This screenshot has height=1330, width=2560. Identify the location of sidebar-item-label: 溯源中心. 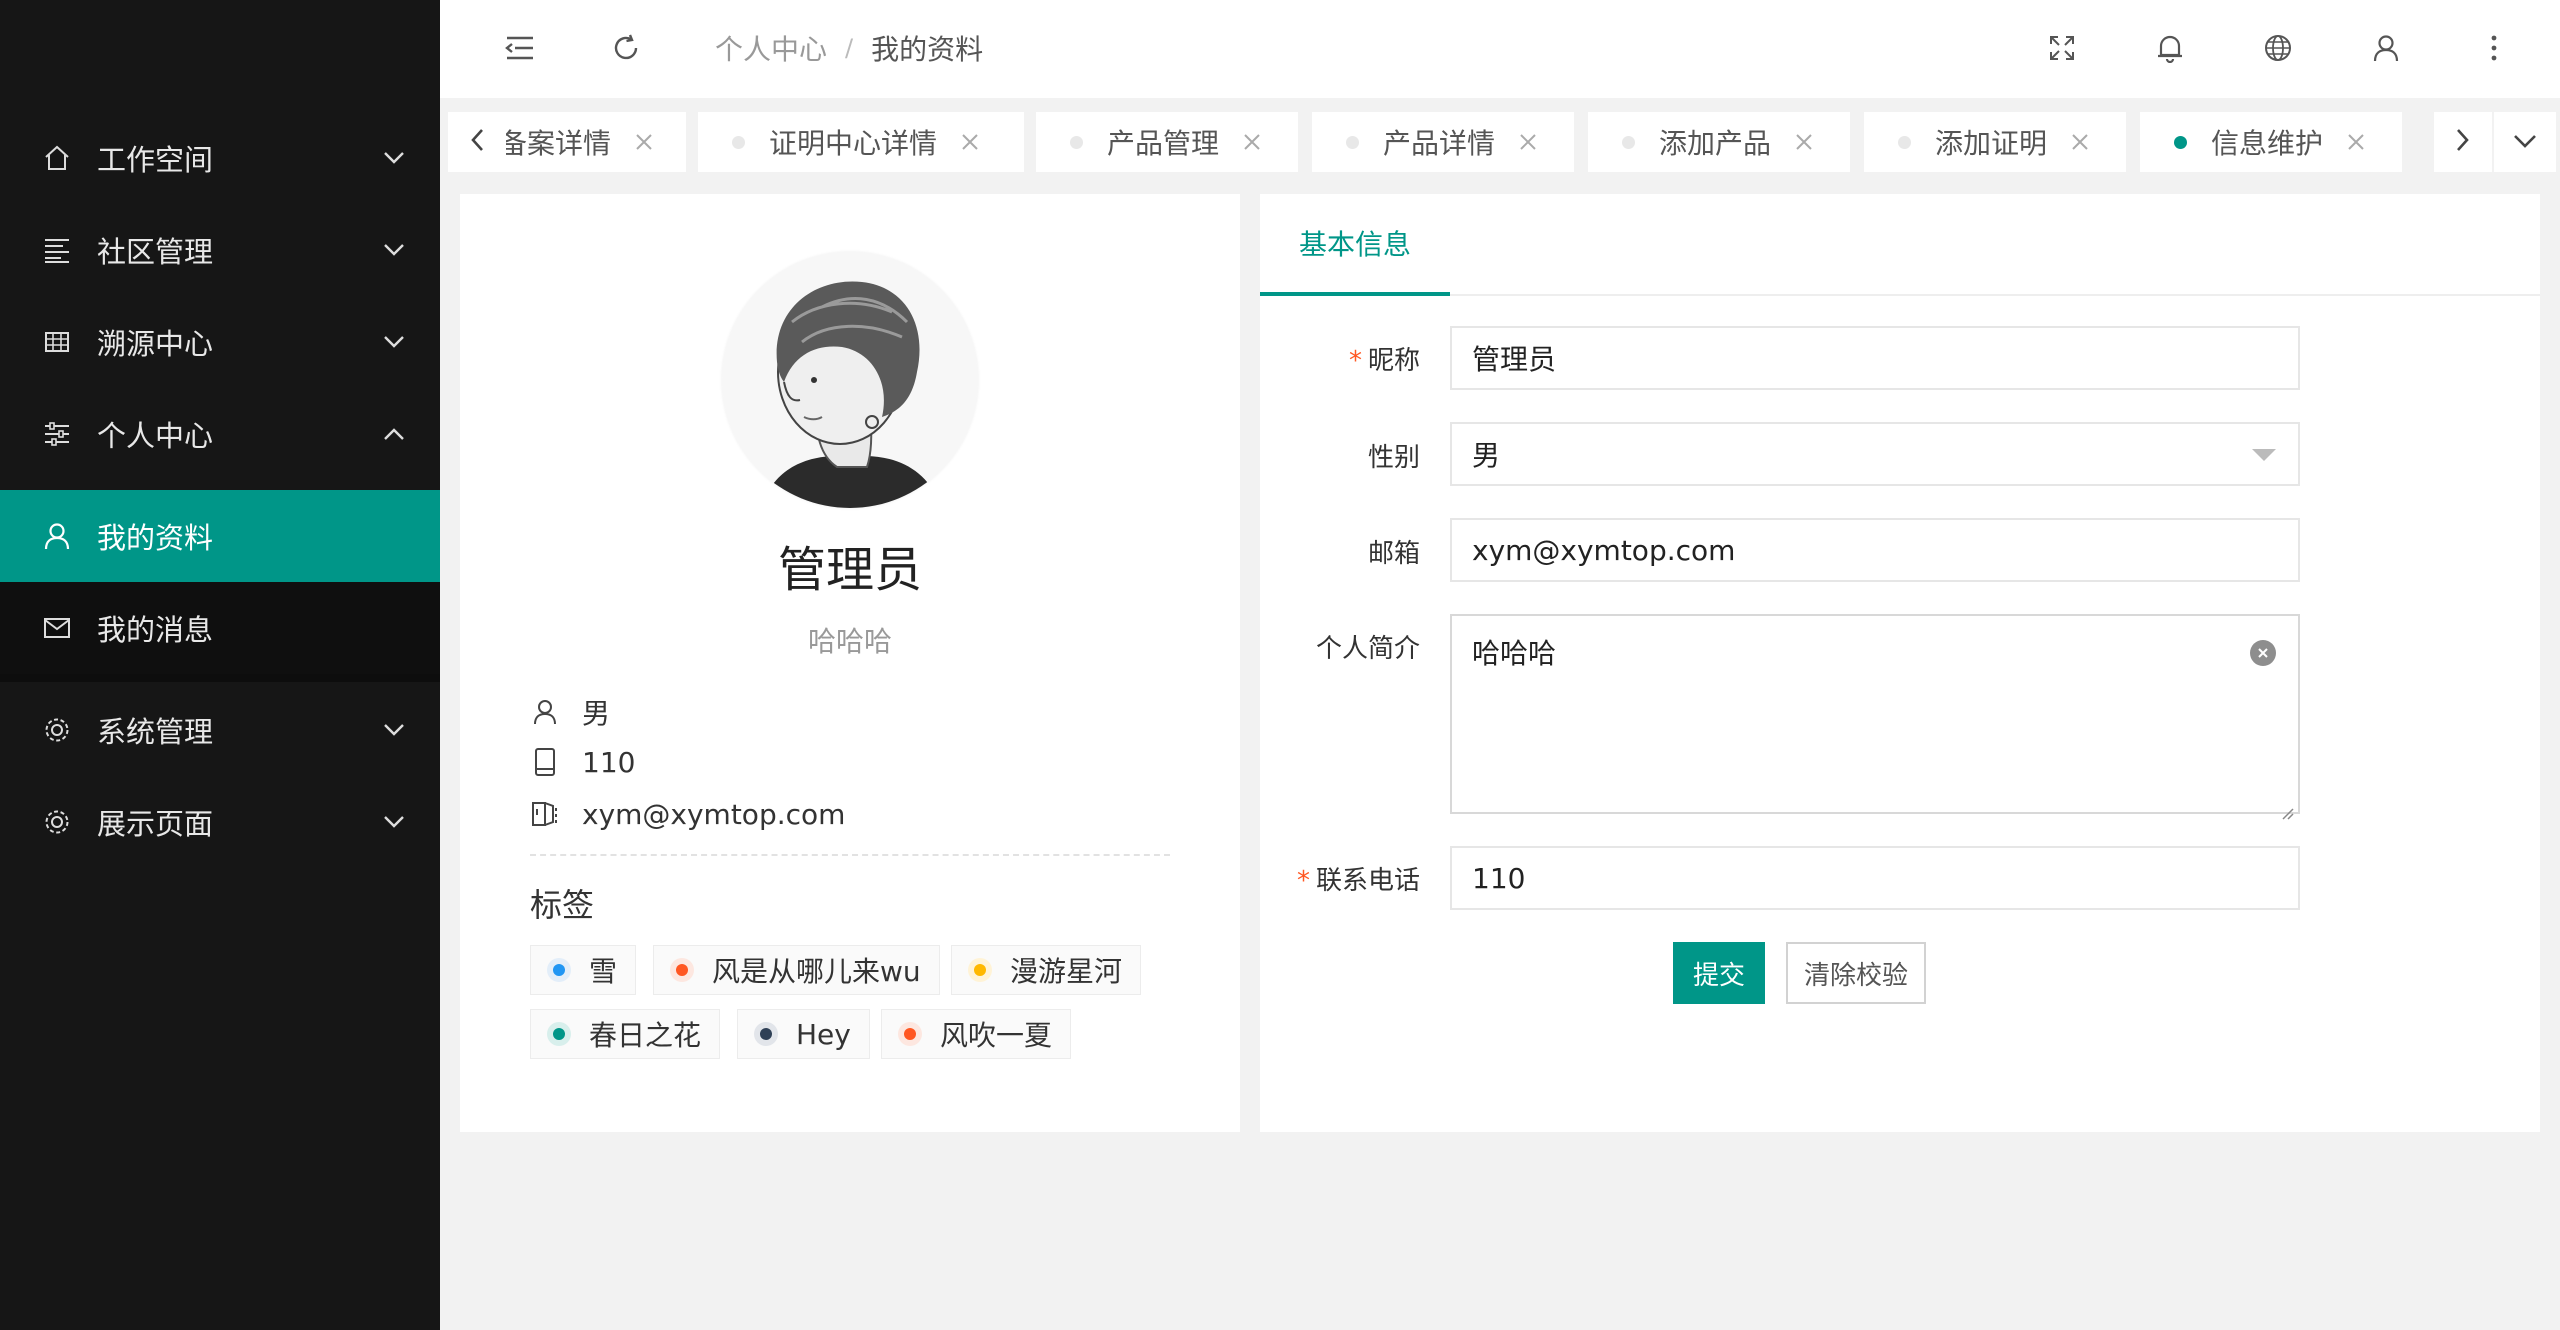
(155, 344).